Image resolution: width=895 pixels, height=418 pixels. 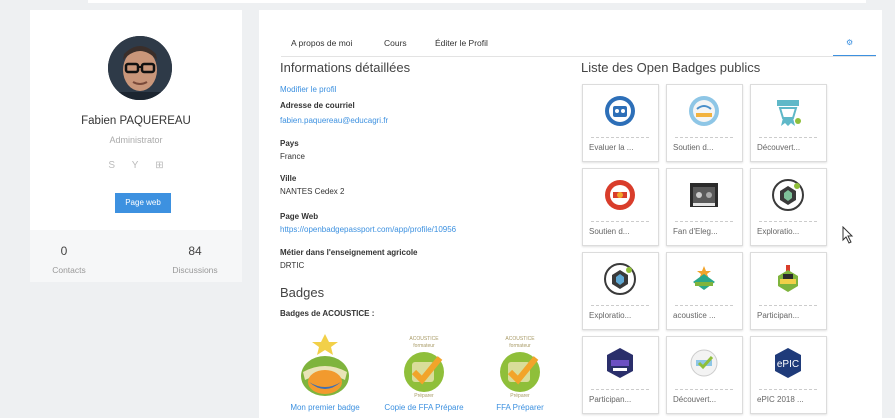 What do you see at coordinates (69, 270) in the screenshot?
I see `contacts-label: Contacts` at bounding box center [69, 270].